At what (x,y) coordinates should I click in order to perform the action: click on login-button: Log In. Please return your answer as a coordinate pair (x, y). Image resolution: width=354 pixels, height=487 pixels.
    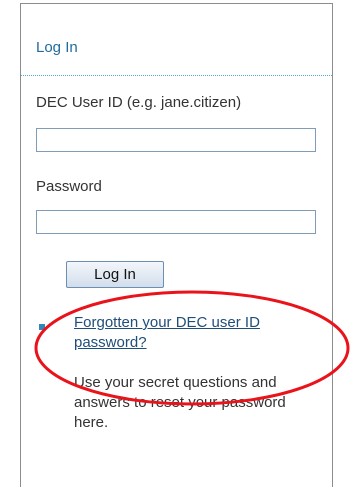
    Looking at the image, I should click on (115, 274).